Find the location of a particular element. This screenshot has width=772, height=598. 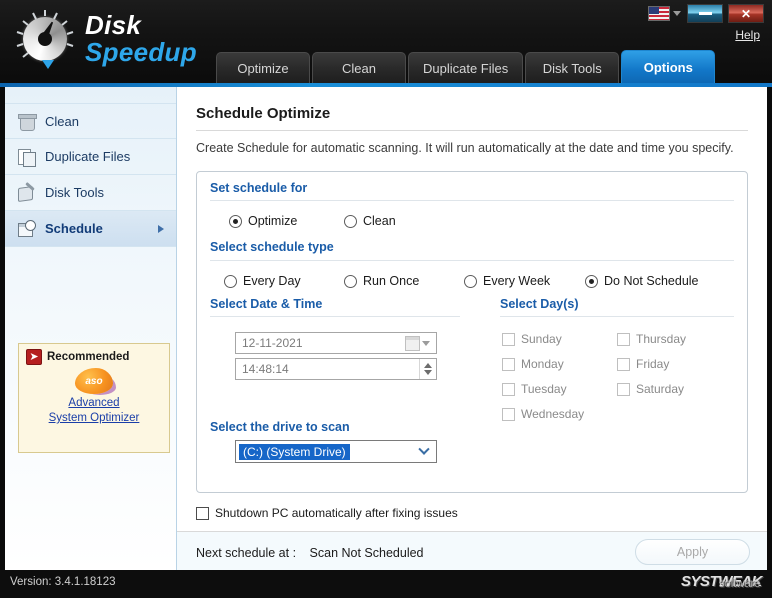

calendar-icon is located at coordinates (412, 343).